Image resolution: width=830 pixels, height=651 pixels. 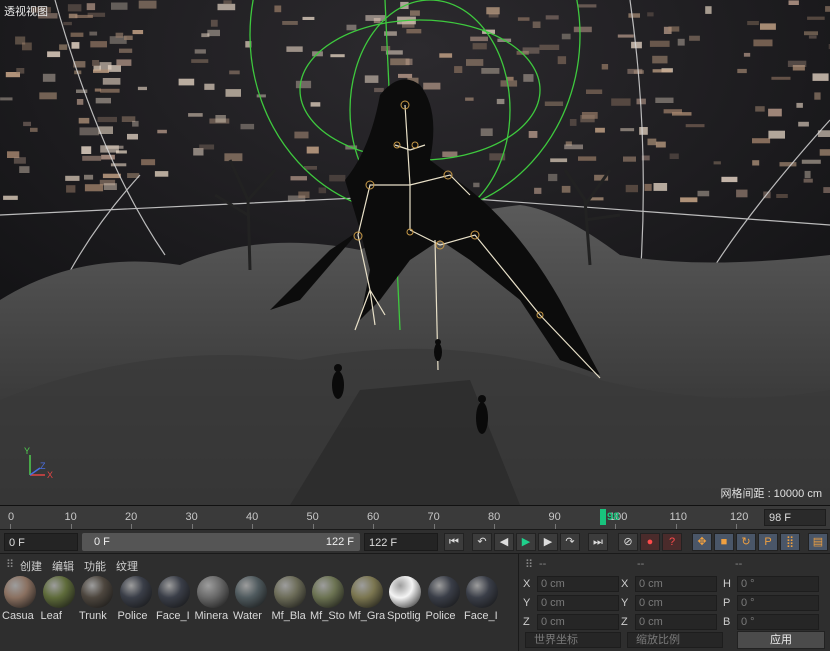 I want to click on material-swatch: Mf_Bla, so click(x=290, y=600).